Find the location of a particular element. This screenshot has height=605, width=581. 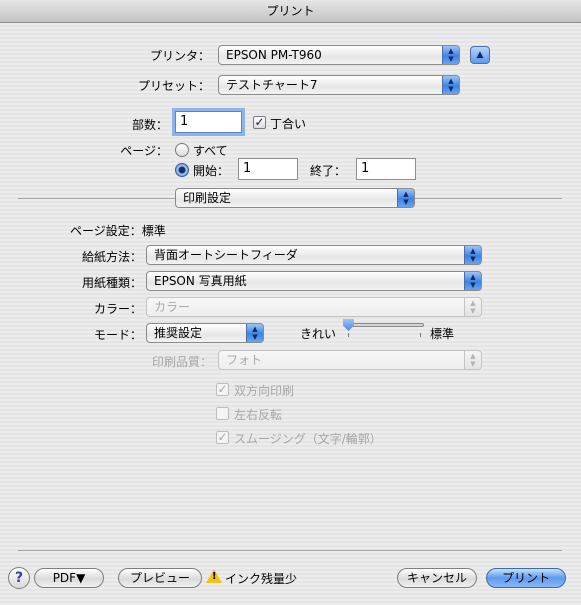

copies-label: 部数： is located at coordinates (149, 125).